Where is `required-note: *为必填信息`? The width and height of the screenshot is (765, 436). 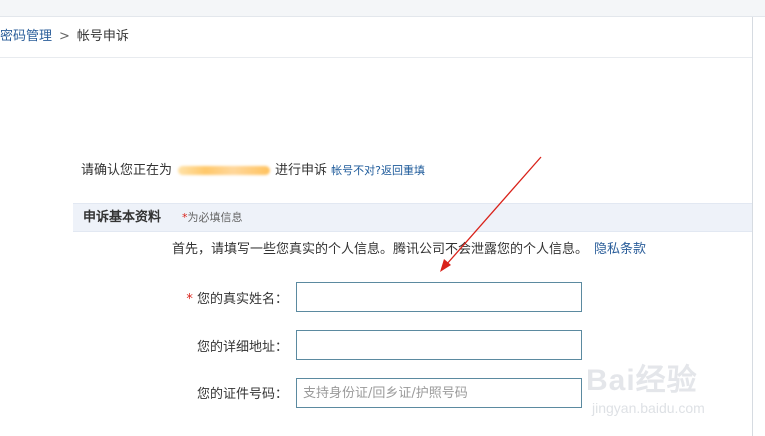 required-note: *为必填信息 is located at coordinates (212, 217).